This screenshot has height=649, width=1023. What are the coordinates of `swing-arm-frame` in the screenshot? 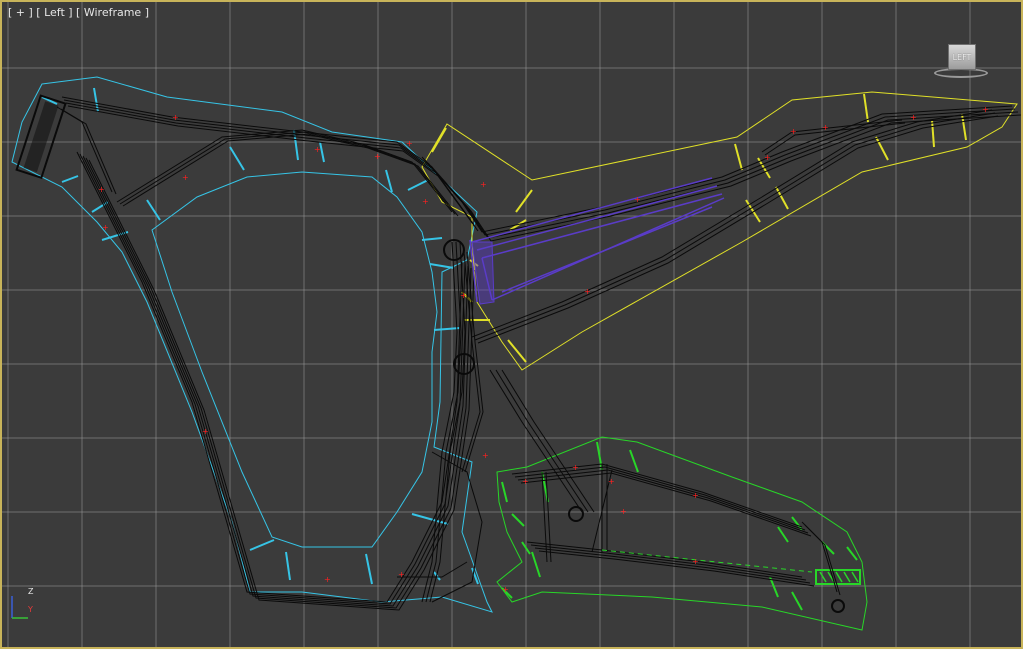 It's located at (682, 533).